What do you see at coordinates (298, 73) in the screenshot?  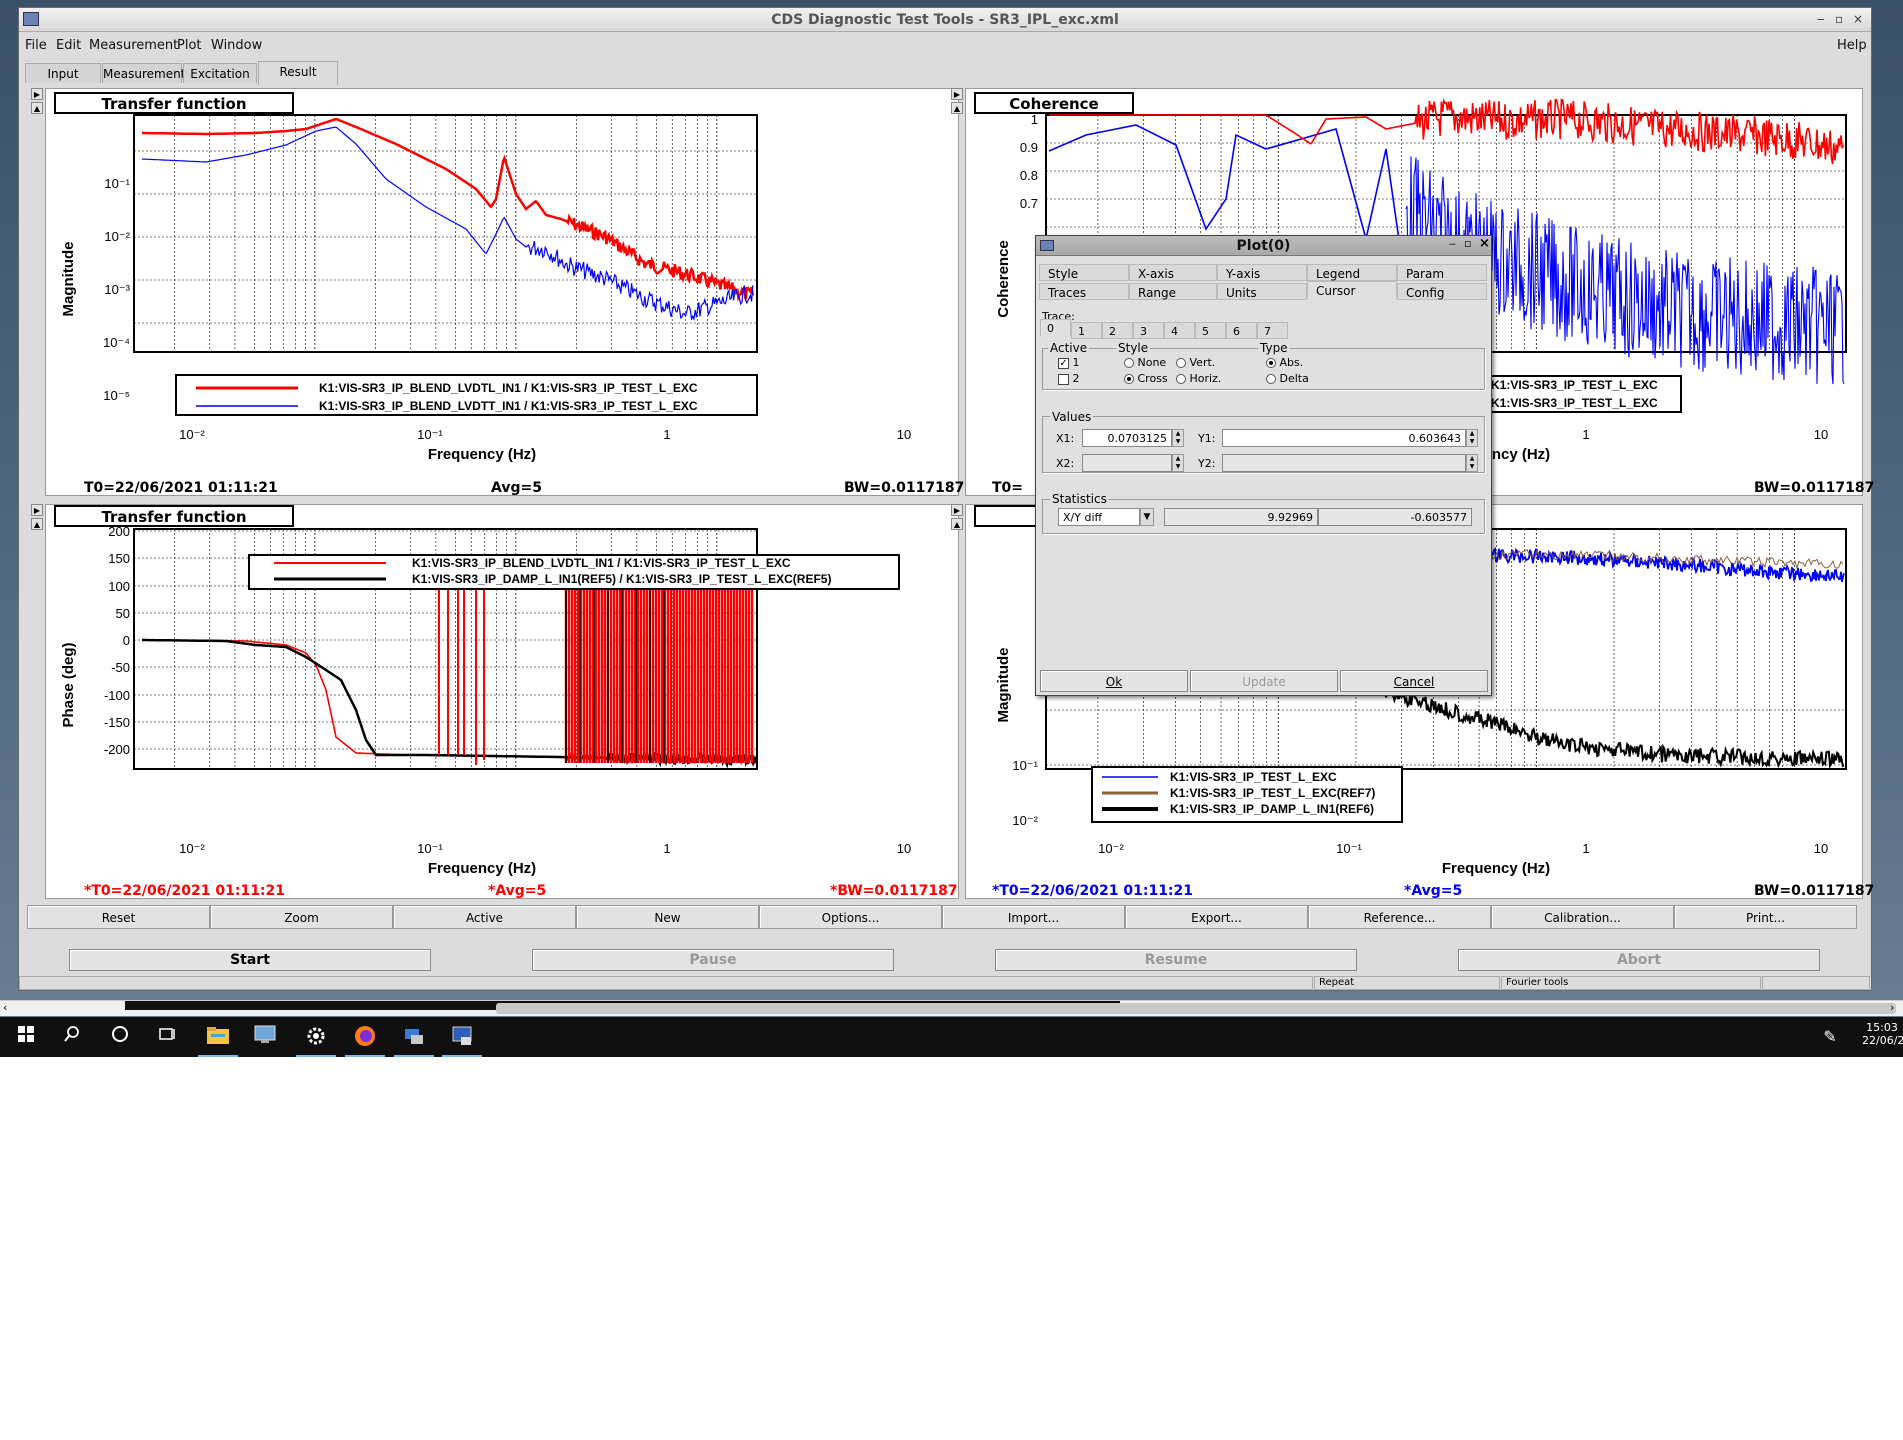 I see `tab-result: Result` at bounding box center [298, 73].